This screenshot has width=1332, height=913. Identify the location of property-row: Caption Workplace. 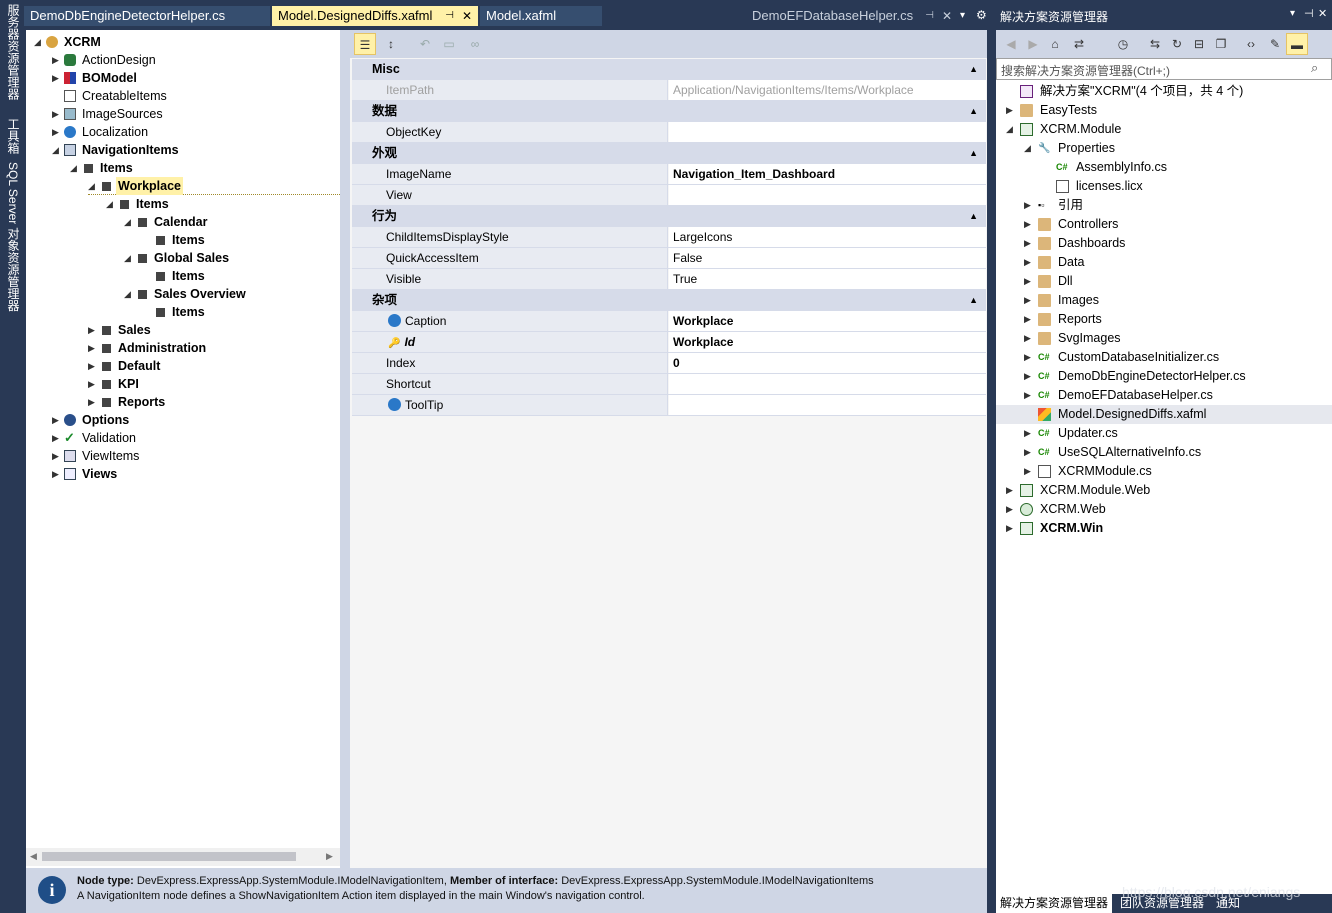
(669, 321).